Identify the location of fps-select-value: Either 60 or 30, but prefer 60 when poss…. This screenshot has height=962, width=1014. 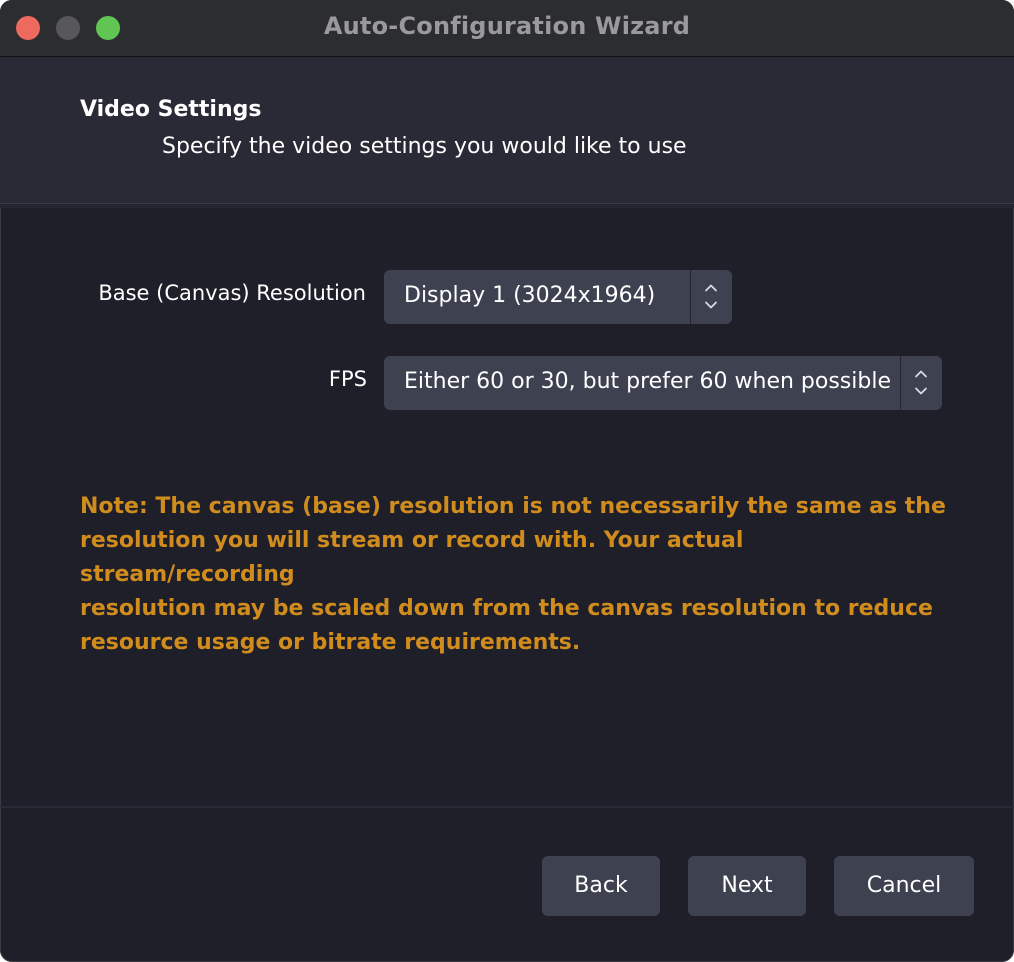
(647, 381).